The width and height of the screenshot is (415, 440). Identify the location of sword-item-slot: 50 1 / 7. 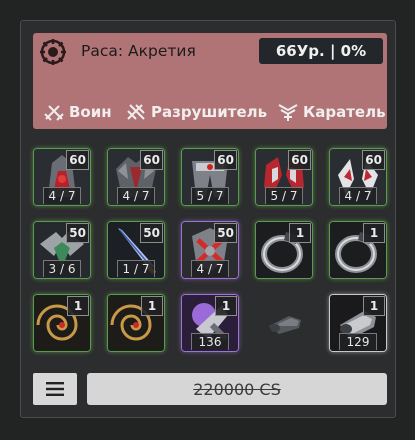
(136, 250).